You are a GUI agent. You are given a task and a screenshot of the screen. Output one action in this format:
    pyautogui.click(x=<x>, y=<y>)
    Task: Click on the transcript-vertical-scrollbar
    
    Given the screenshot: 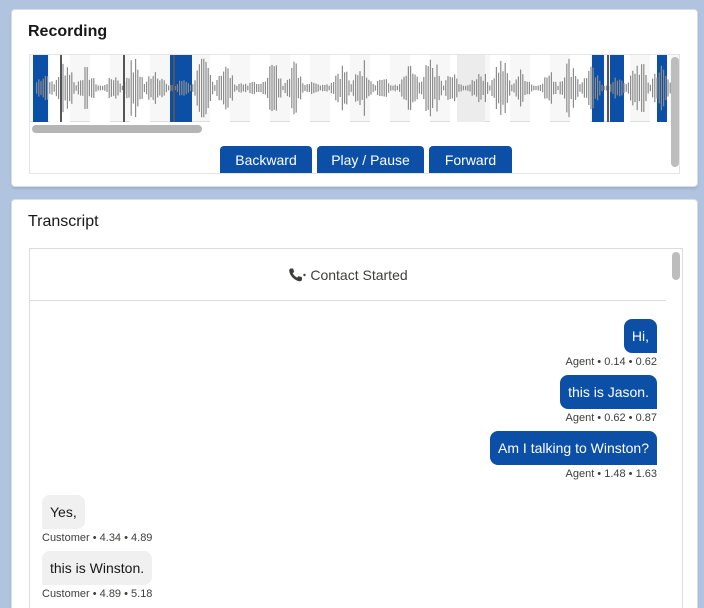 What is the action you would take?
    pyautogui.click(x=676, y=266)
    